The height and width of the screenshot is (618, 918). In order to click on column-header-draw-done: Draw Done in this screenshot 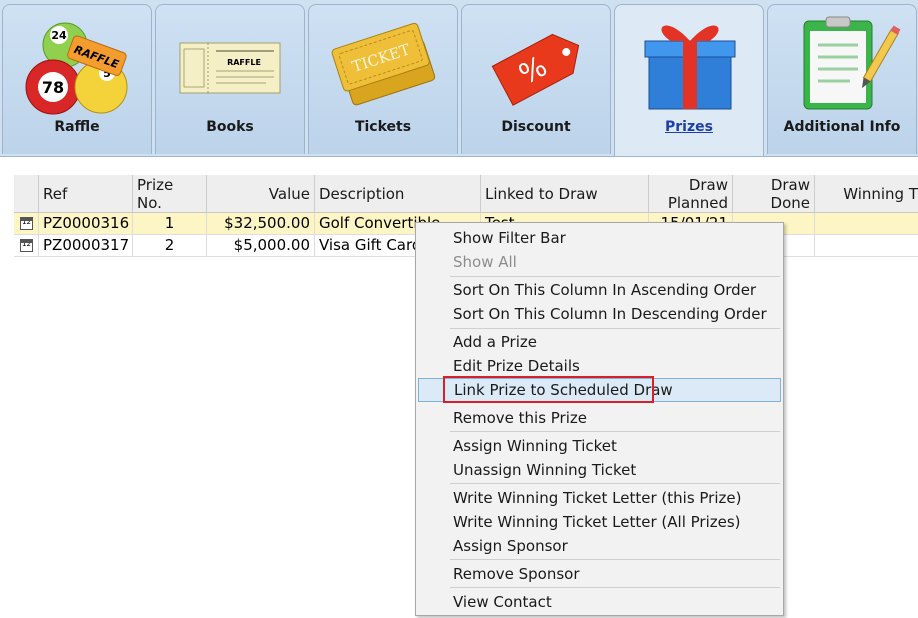, I will do `click(774, 193)`.